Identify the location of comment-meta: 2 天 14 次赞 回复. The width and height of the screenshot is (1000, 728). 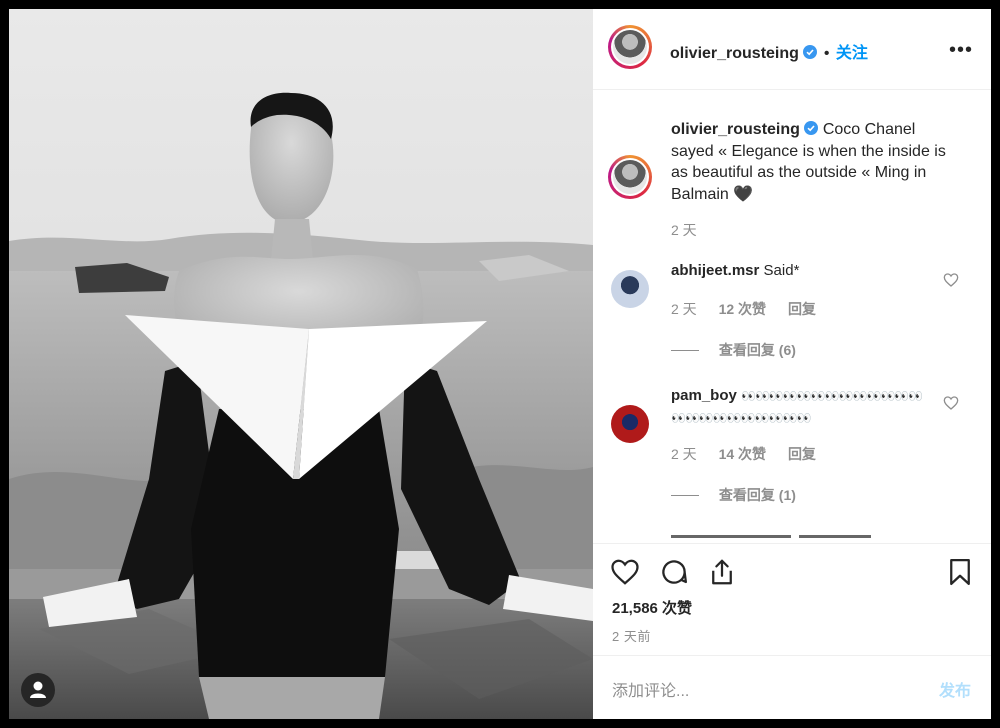
(743, 454).